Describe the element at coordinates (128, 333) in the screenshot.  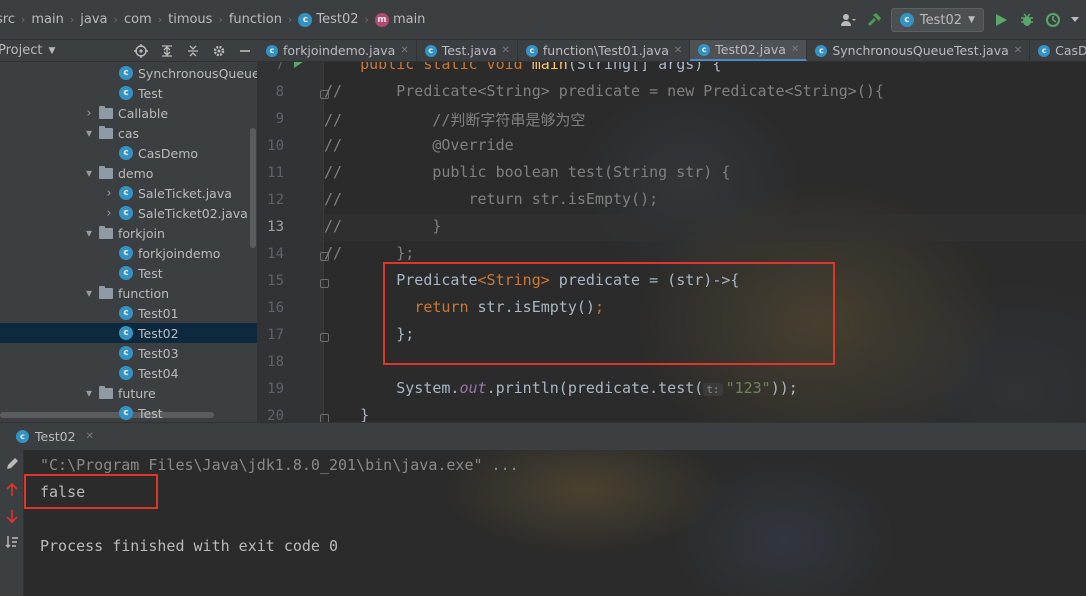
I see `tree-file: c Test02` at that location.